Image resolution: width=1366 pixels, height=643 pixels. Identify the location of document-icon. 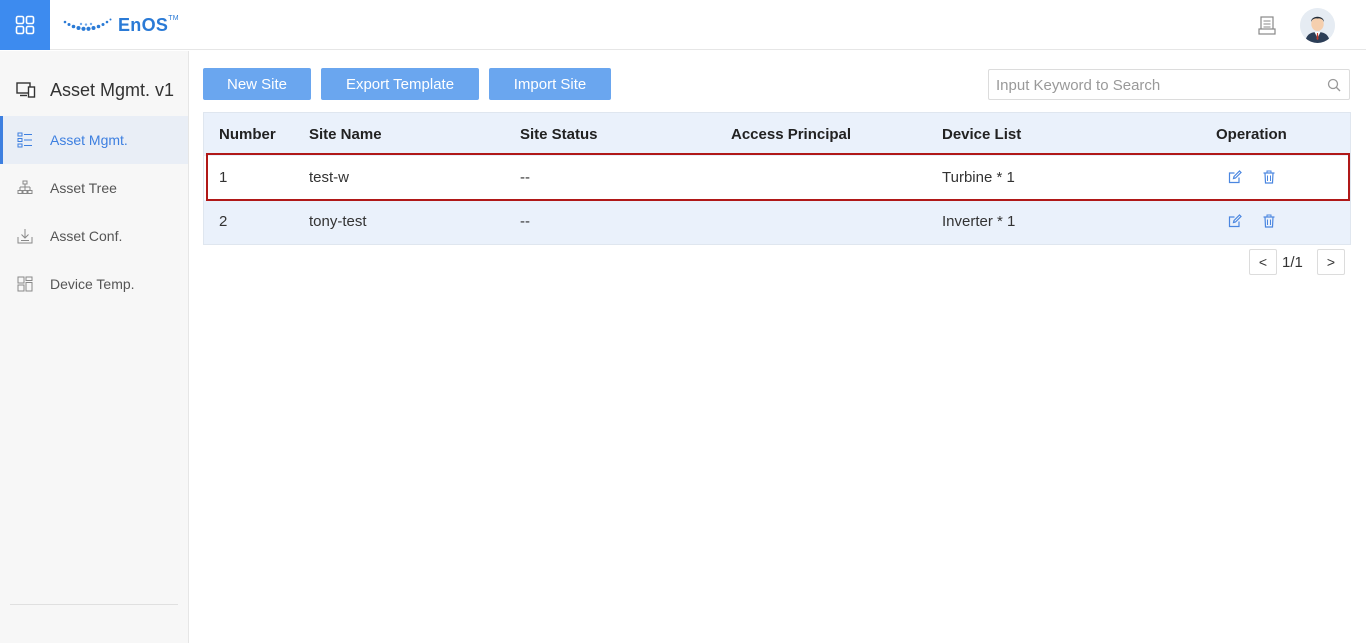
(1267, 25).